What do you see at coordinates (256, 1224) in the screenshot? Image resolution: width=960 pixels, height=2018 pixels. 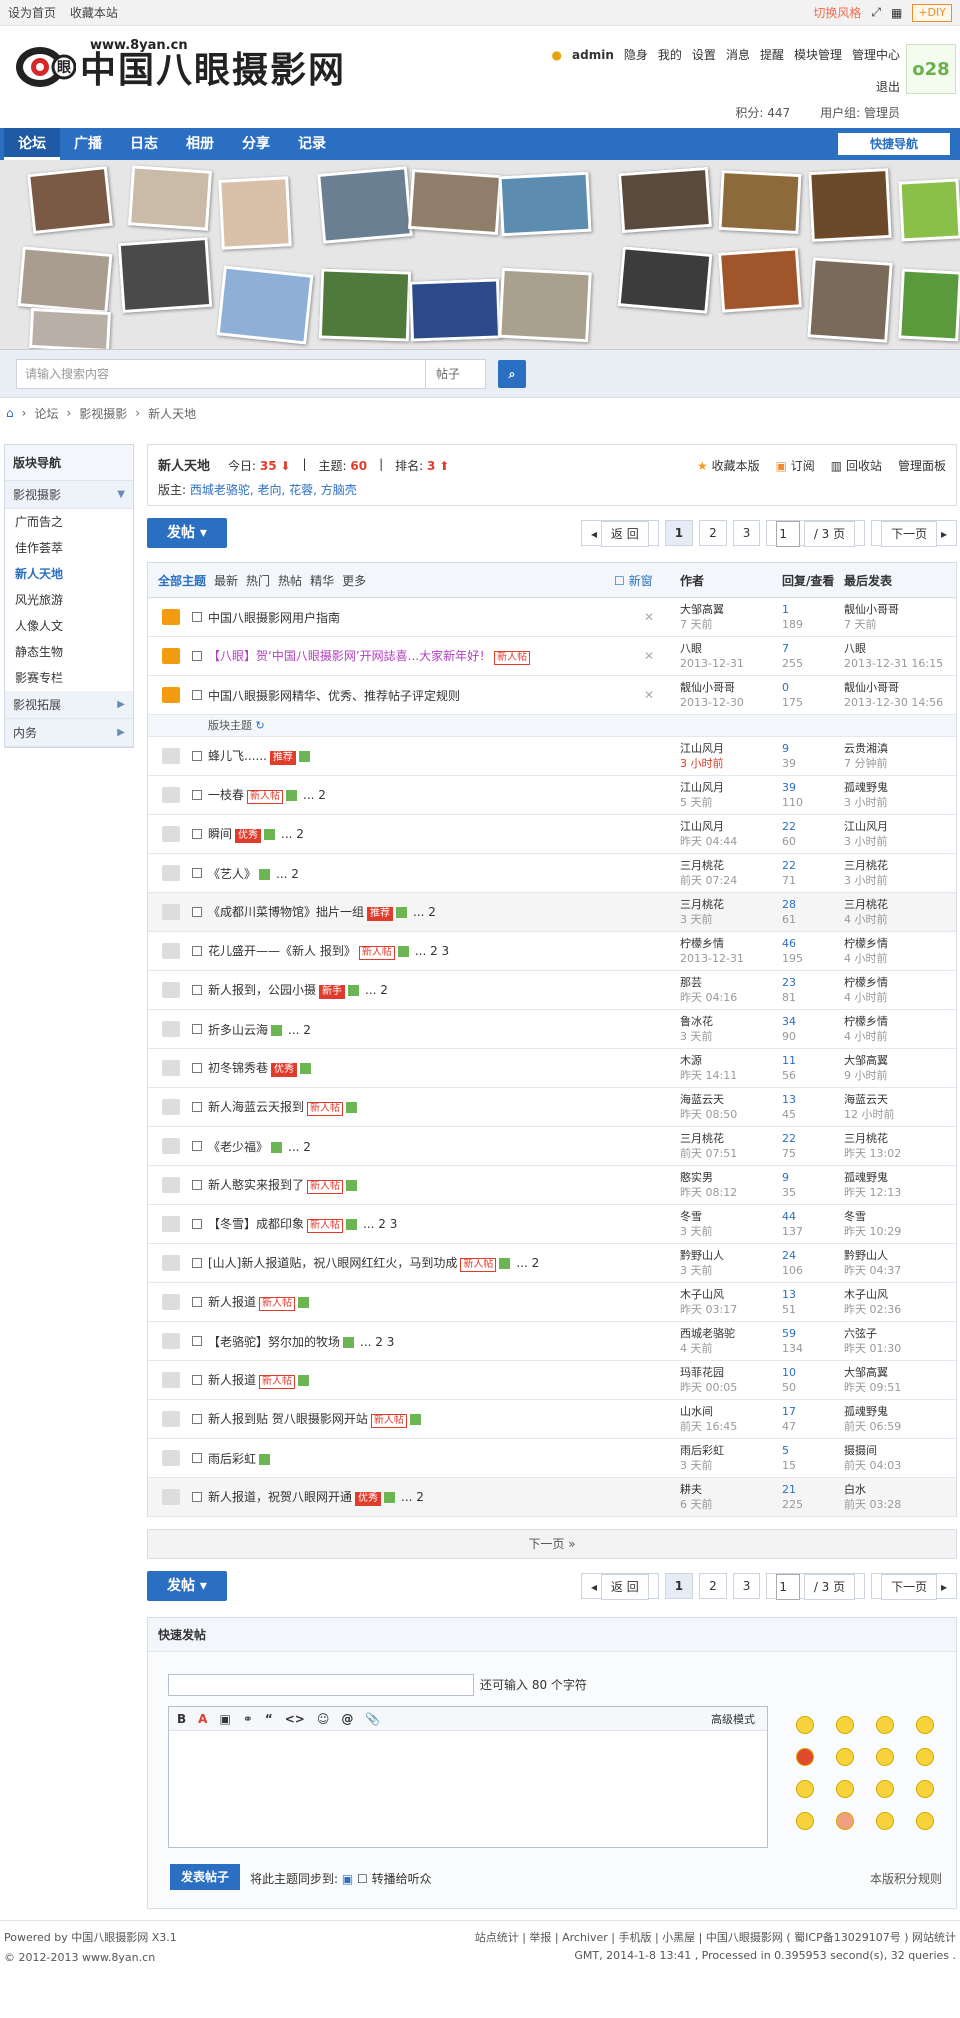 I see `thread-title: 【冬雪】成都印象` at bounding box center [256, 1224].